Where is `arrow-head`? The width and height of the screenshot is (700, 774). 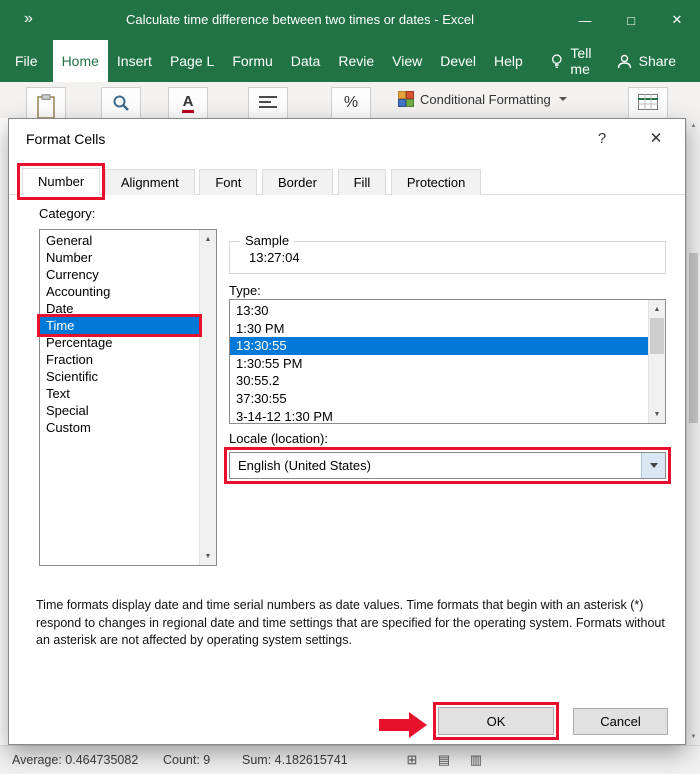
arrow-head is located at coordinates (418, 725).